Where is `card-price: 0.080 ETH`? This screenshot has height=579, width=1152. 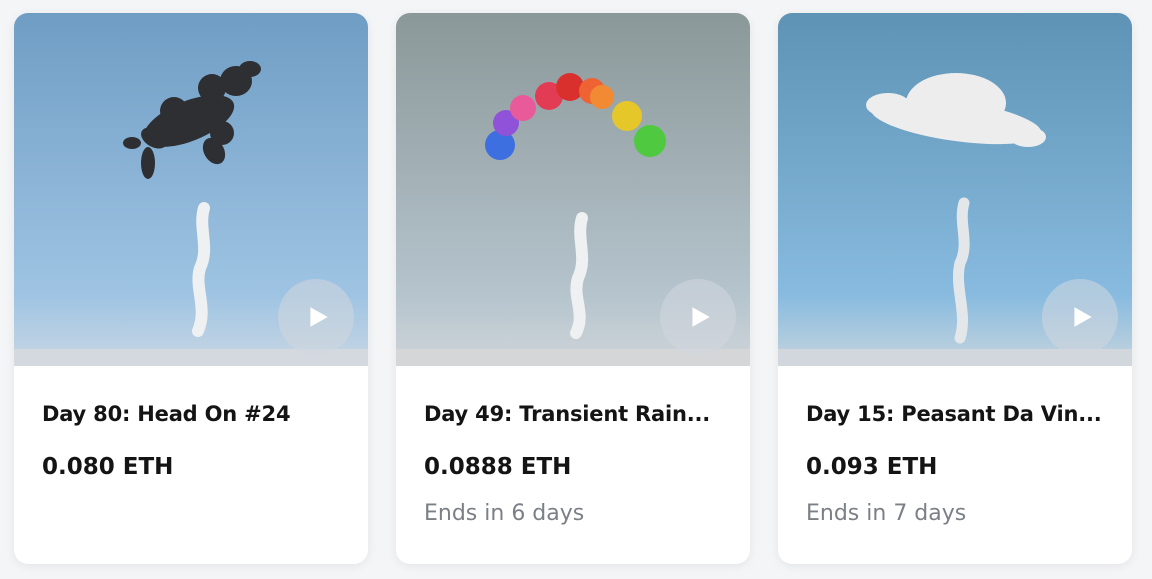 card-price: 0.080 ETH is located at coordinates (108, 467).